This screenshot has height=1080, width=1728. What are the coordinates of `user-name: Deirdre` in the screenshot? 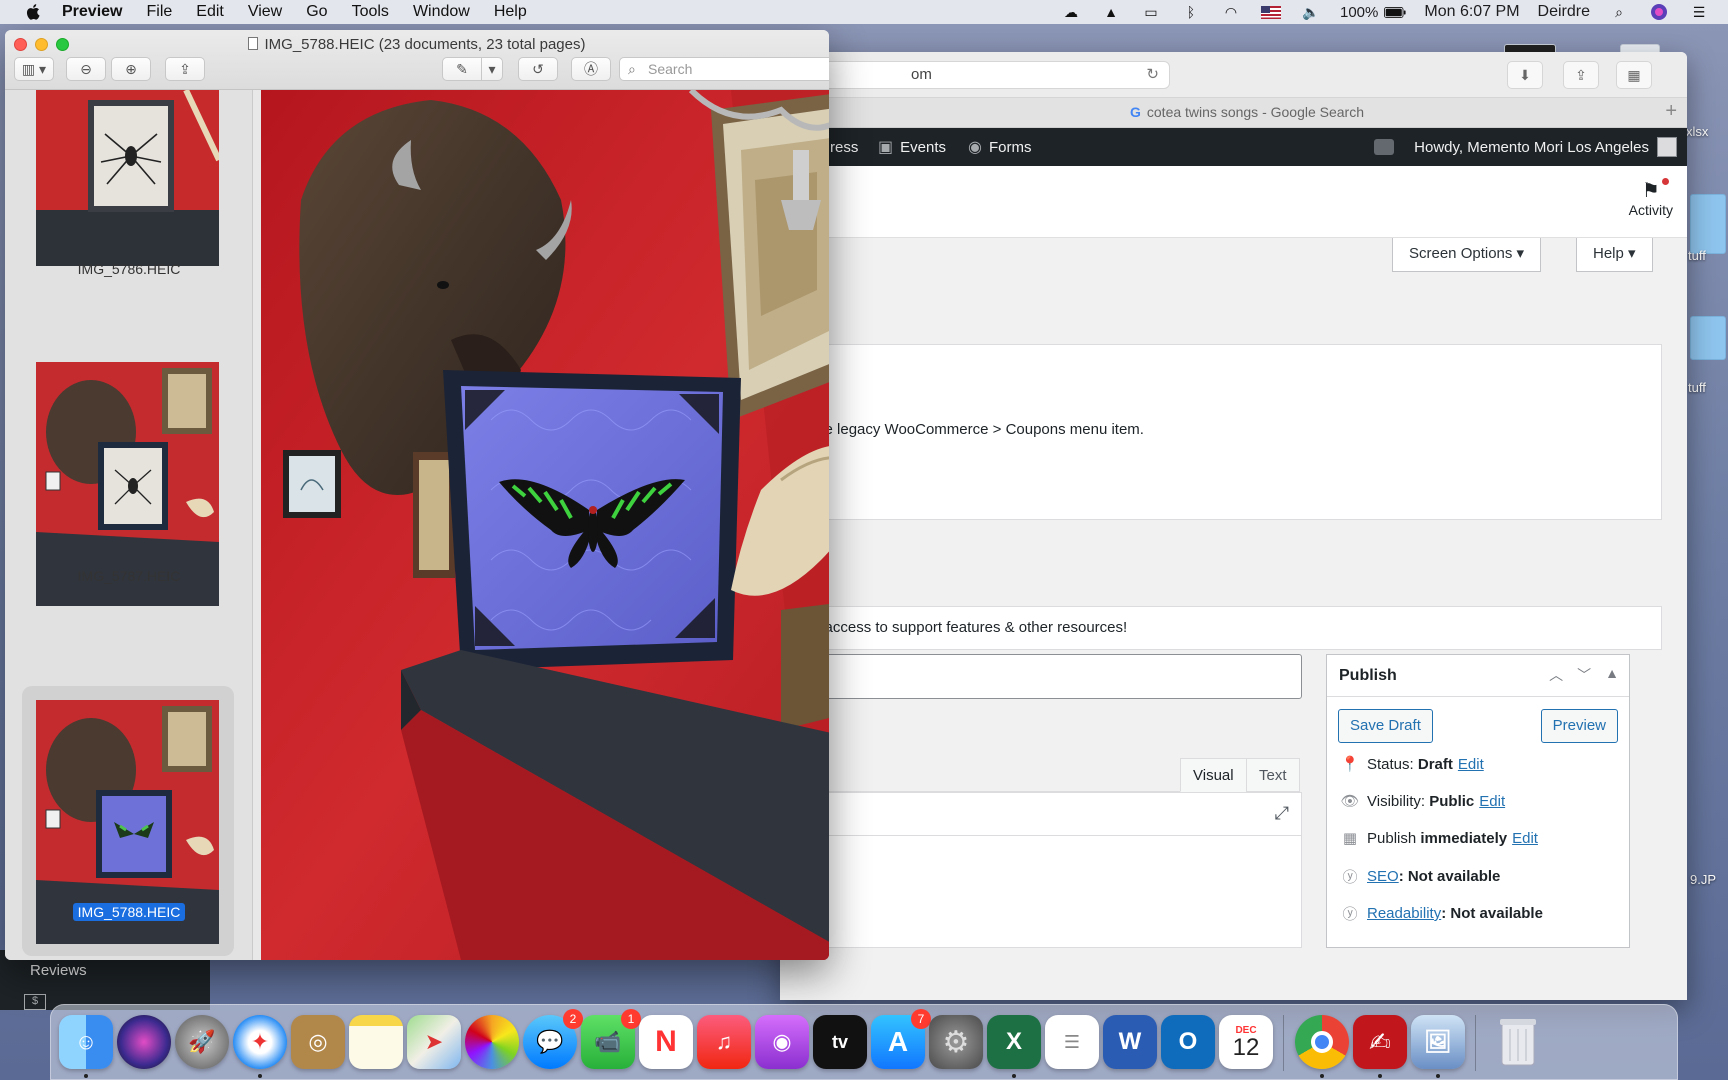 It's located at (1564, 12).